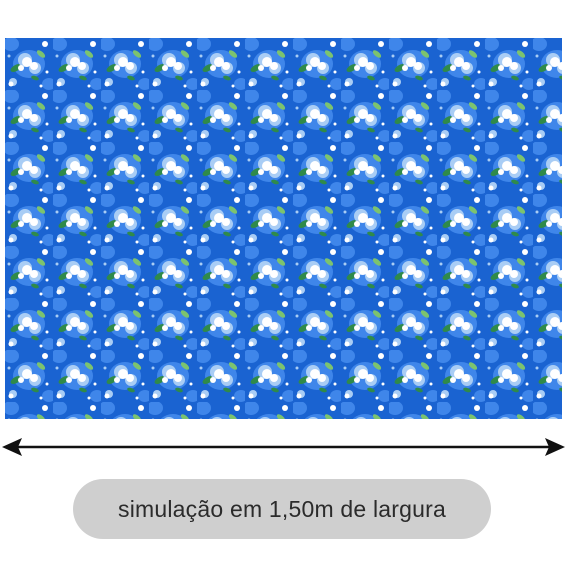 Image resolution: width=567 pixels, height=567 pixels. I want to click on width-measurement-arrow, so click(283, 447).